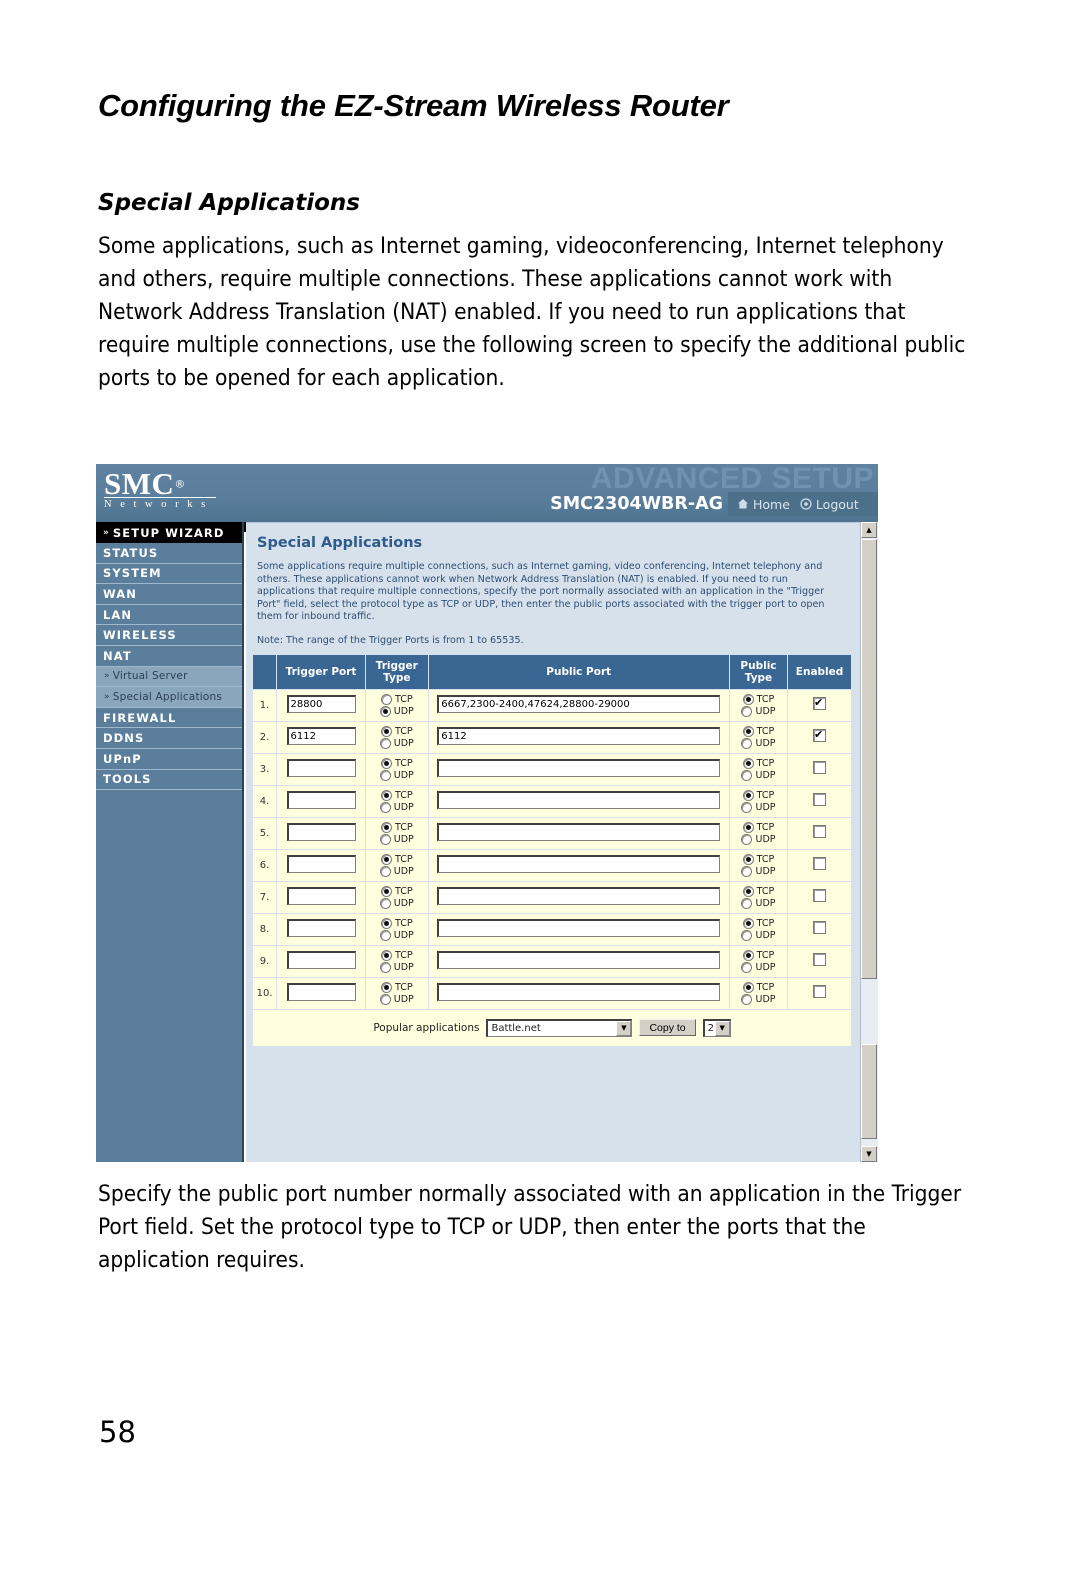 The width and height of the screenshot is (1080, 1570). Describe the element at coordinates (869, 759) in the screenshot. I see `scrollbar-thumb` at that location.